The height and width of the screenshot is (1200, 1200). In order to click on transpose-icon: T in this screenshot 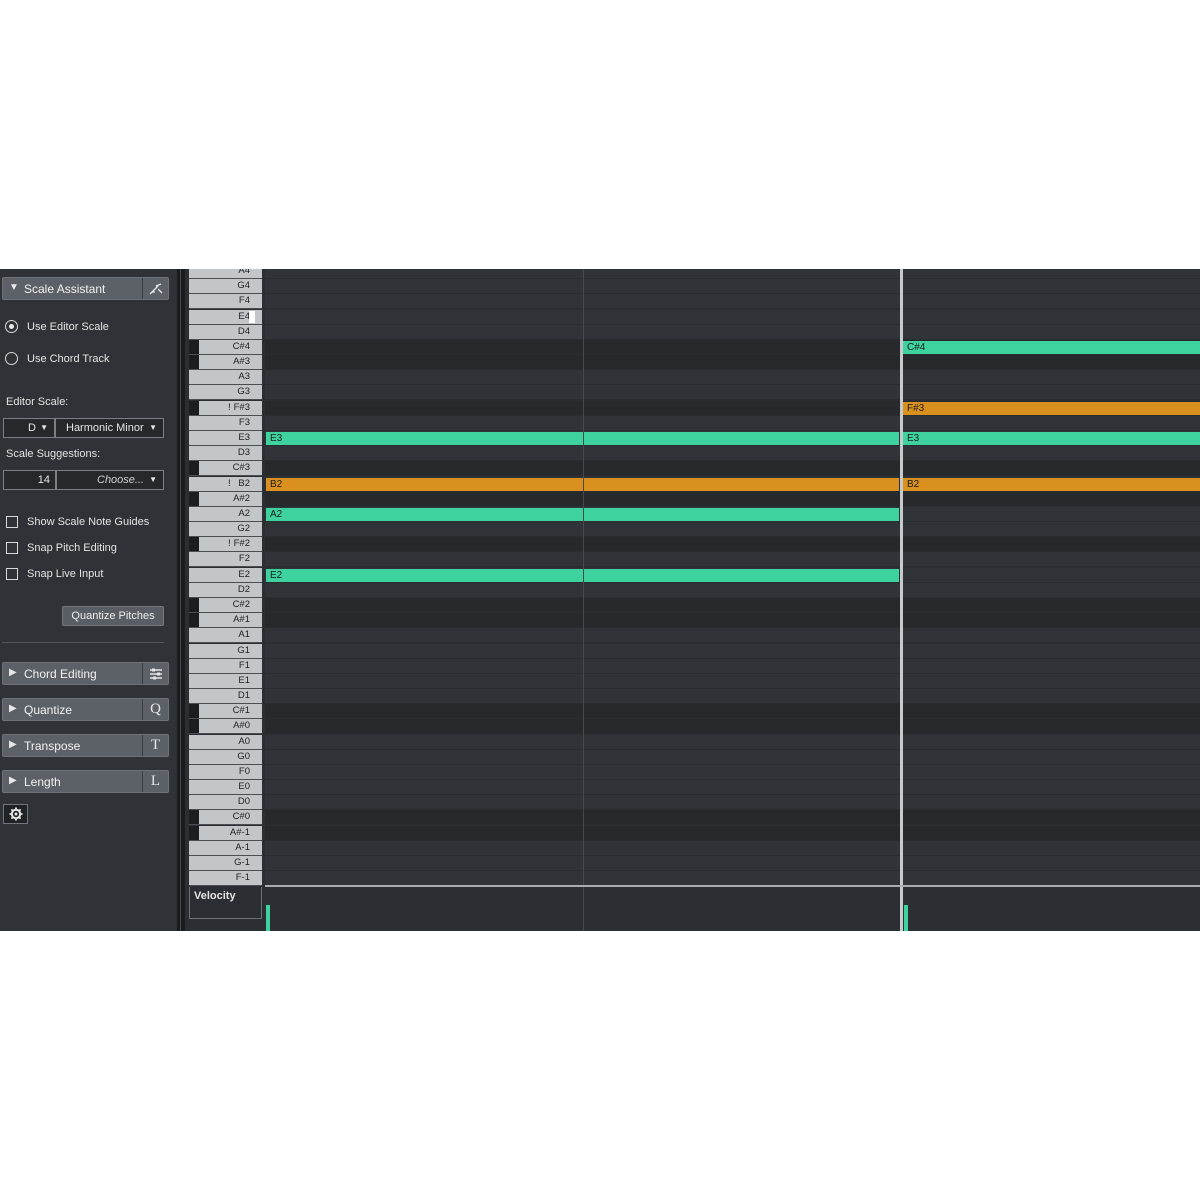, I will do `click(155, 745)`.